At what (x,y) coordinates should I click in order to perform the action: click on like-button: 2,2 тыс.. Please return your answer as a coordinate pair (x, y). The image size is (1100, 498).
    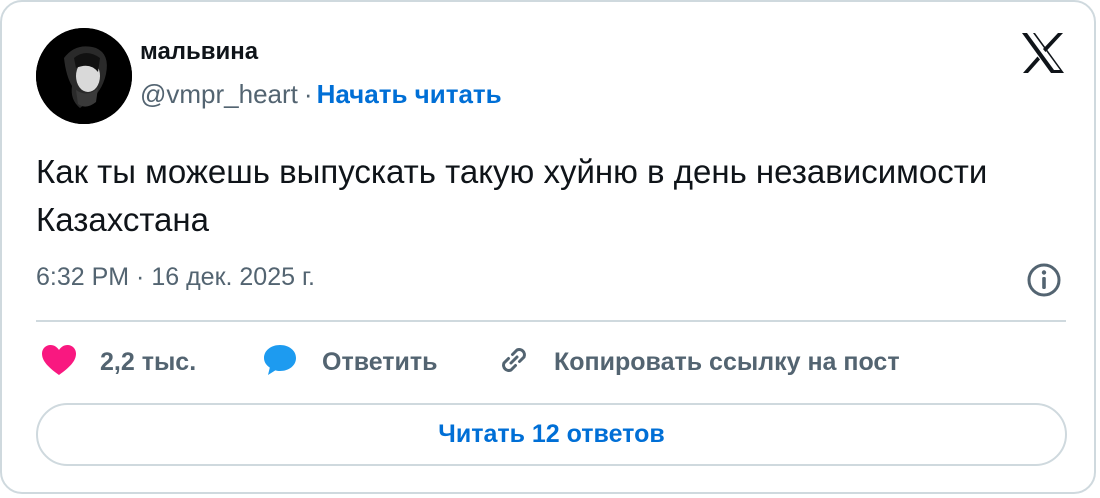
    Looking at the image, I should click on (118, 362).